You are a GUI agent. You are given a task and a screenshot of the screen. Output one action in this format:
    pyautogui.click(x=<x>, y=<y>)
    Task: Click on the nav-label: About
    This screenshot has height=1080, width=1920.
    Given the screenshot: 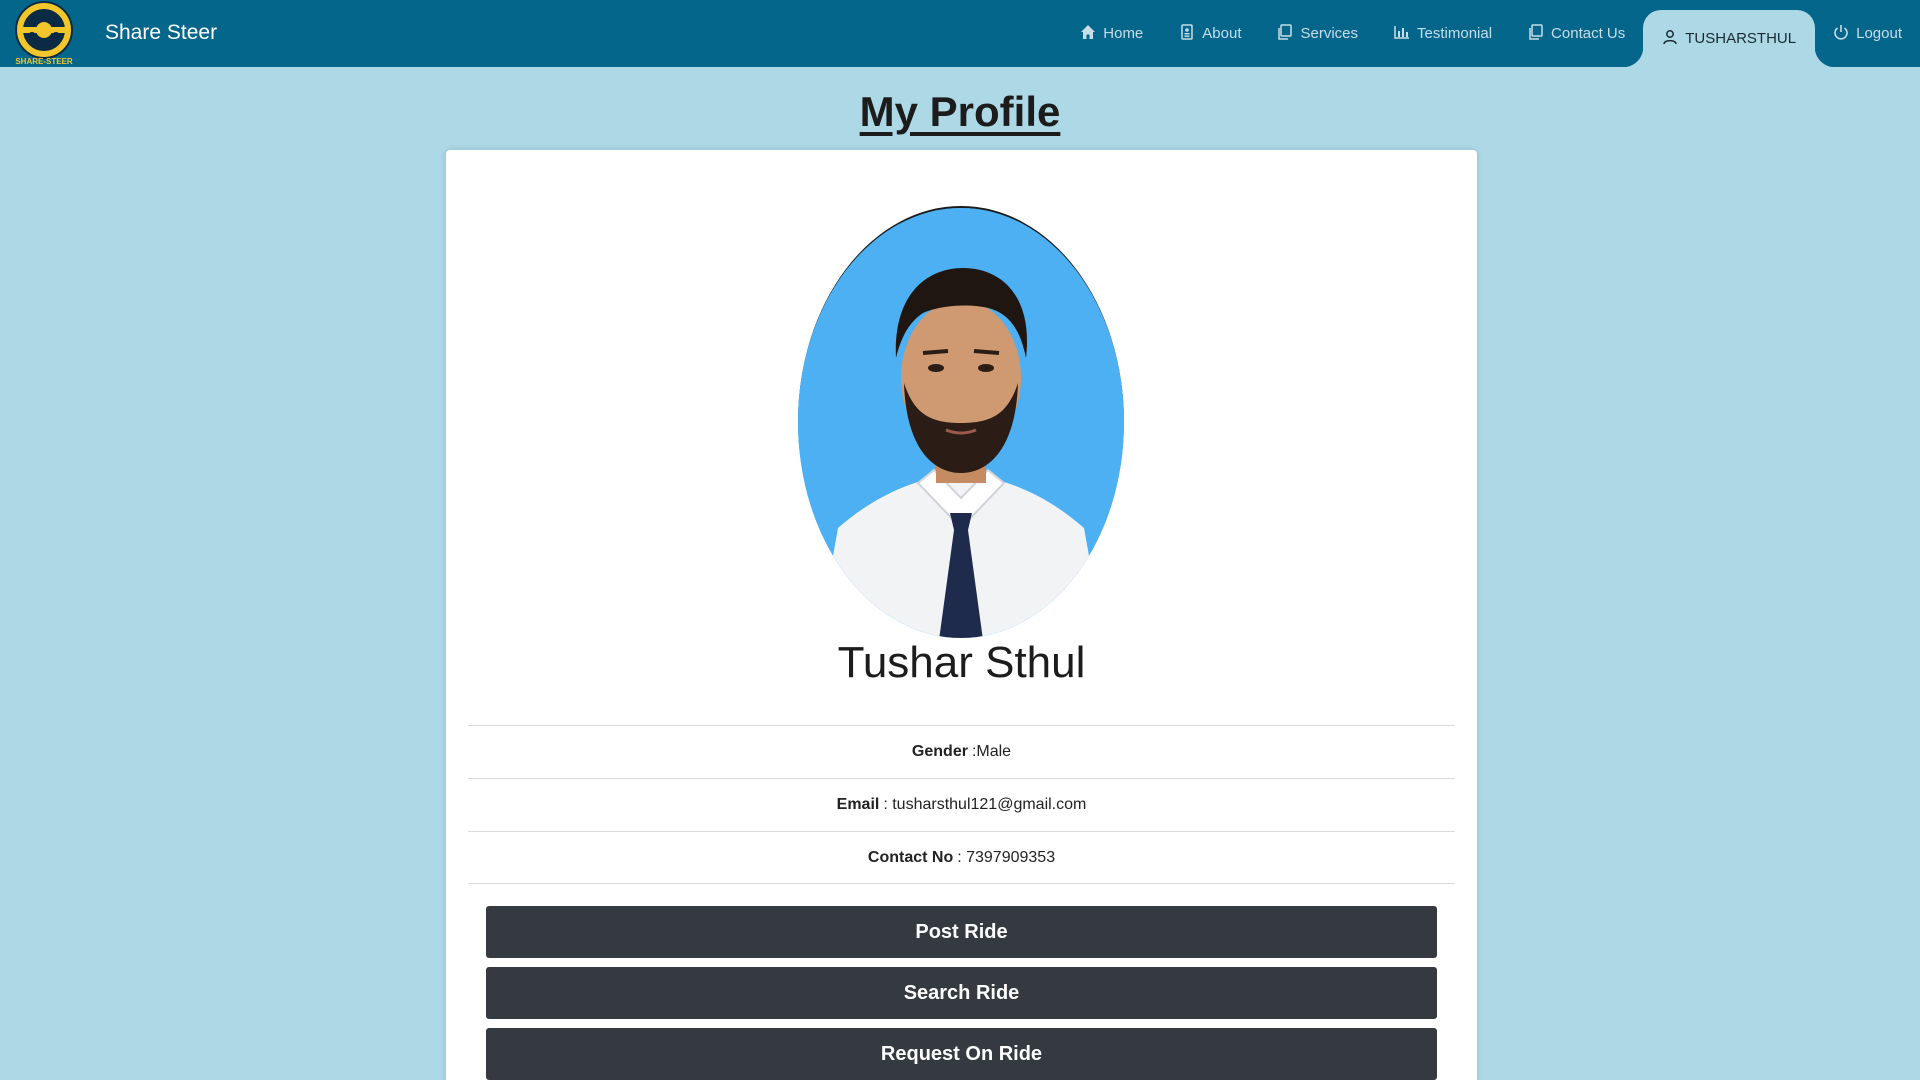 What is the action you would take?
    pyautogui.click(x=1222, y=33)
    